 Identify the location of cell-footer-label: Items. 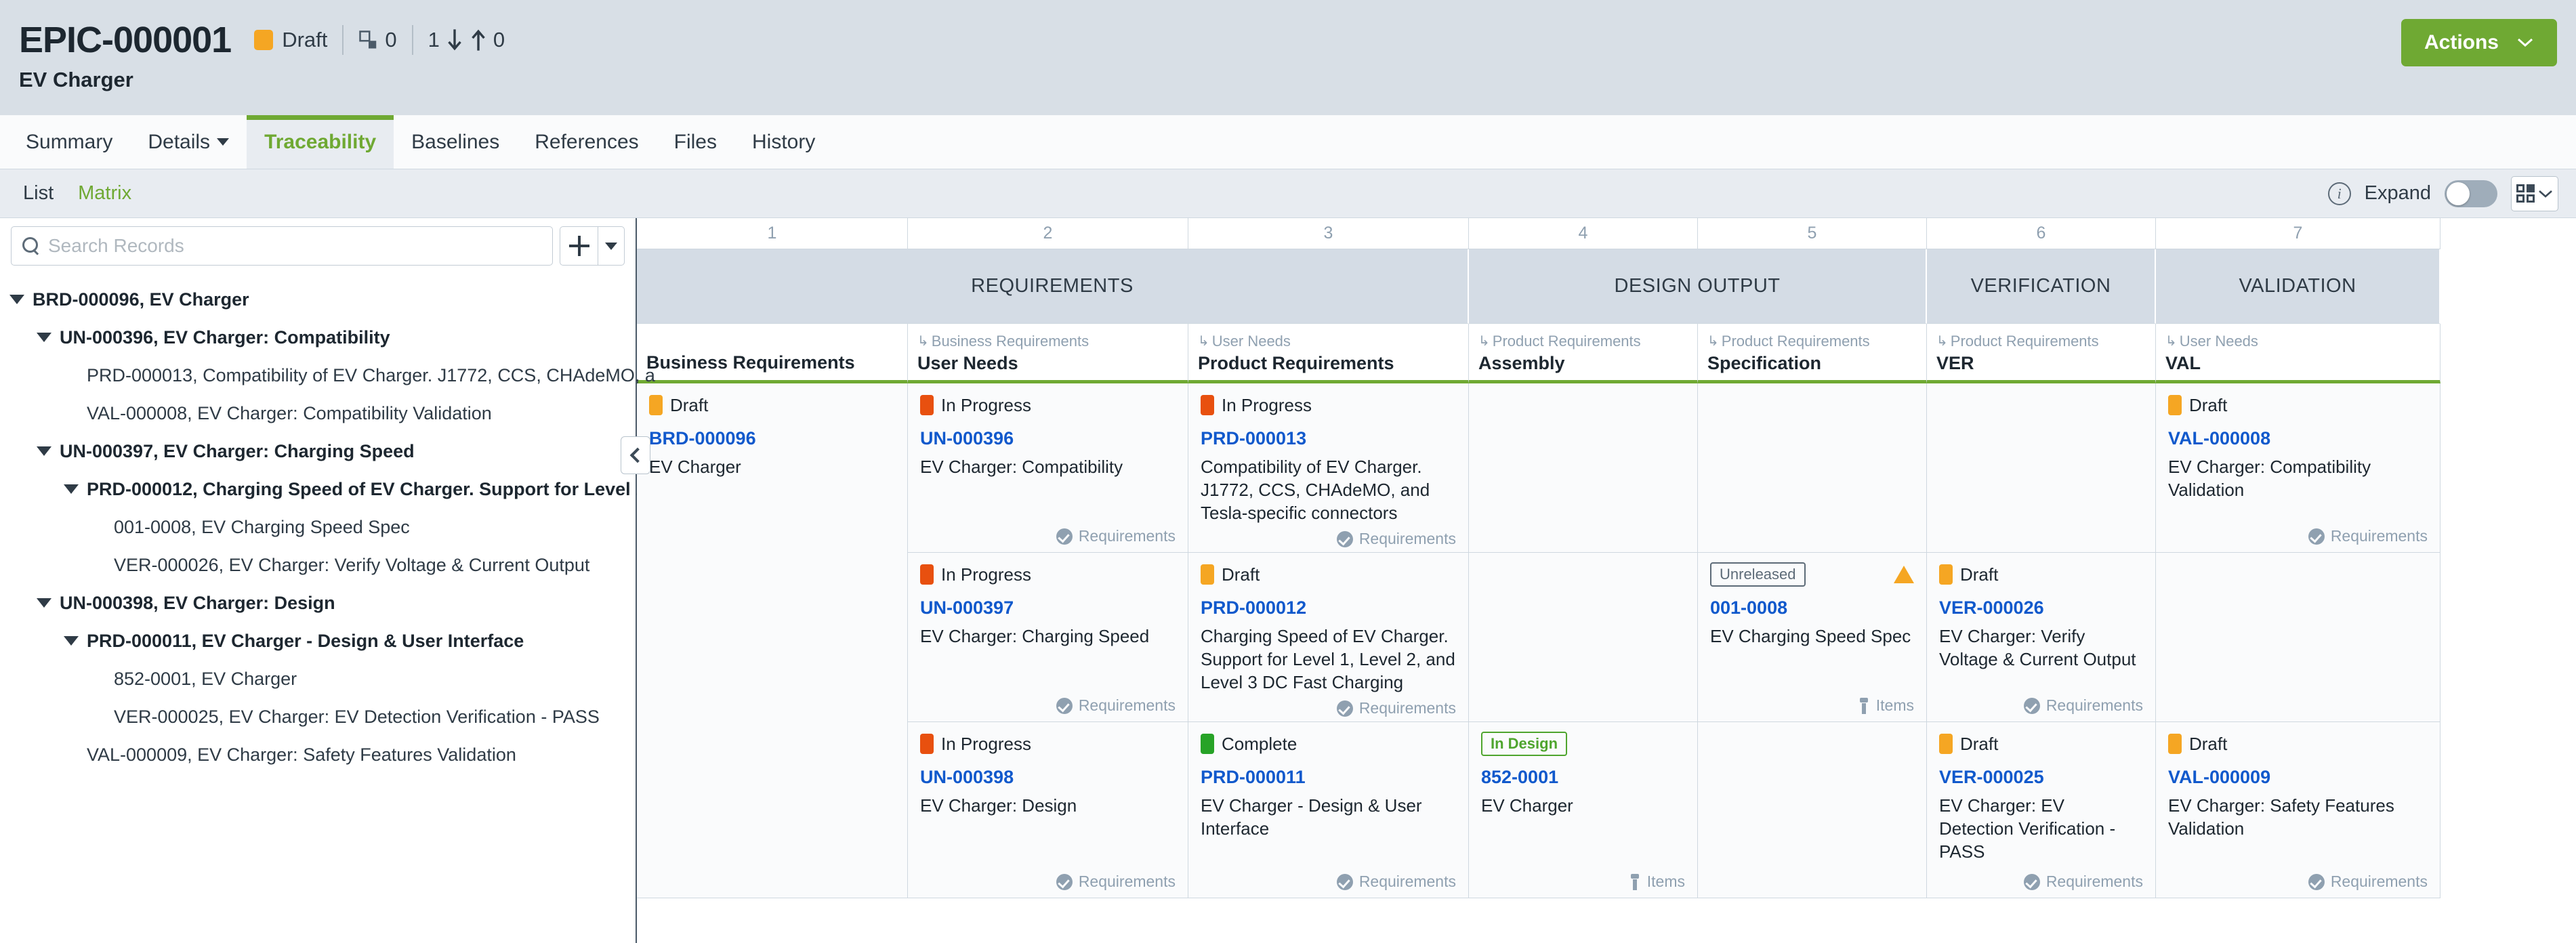
(1665, 881).